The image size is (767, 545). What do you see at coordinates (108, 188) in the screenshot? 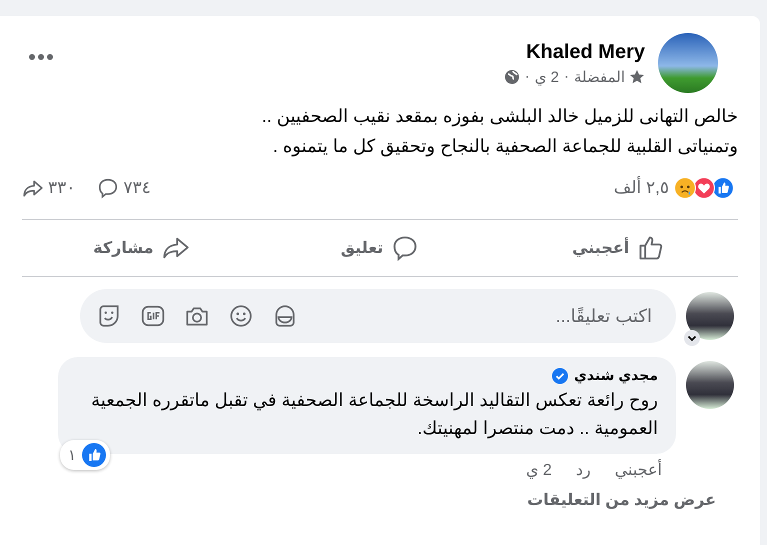
I see `comment-icon` at bounding box center [108, 188].